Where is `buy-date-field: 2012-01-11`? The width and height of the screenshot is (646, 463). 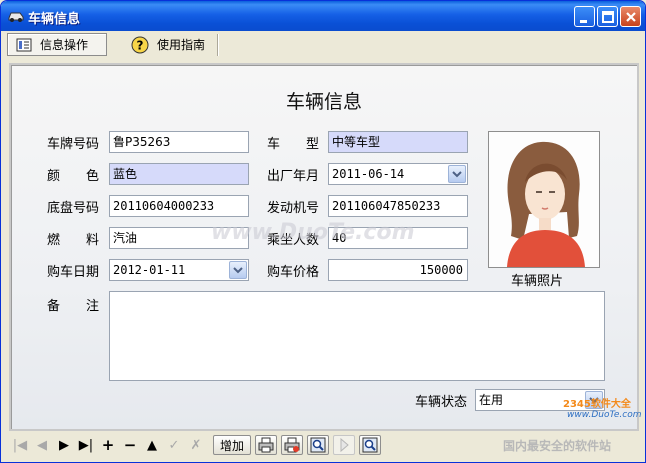
buy-date-field: 2012-01-11 is located at coordinates (179, 270).